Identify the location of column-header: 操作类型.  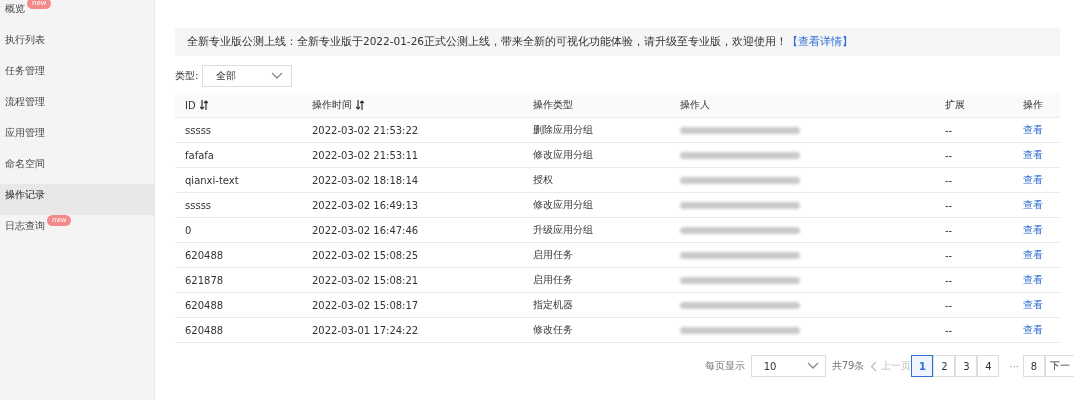
(553, 105).